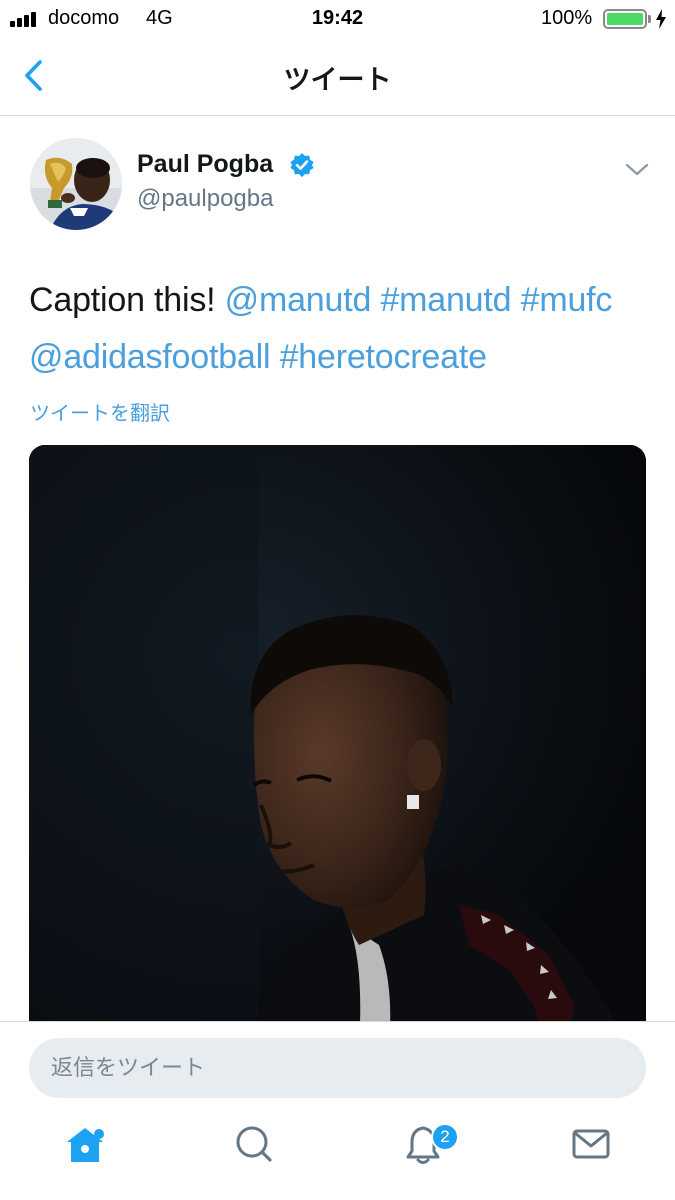 The image size is (675, 1200). Describe the element at coordinates (649, 19) in the screenshot. I see `battery-cap` at that location.